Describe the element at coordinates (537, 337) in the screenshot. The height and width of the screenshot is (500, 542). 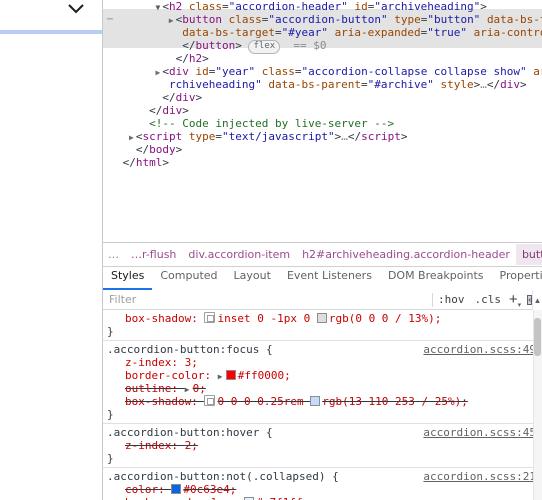
I see `styles-scrollbar-thumb` at that location.